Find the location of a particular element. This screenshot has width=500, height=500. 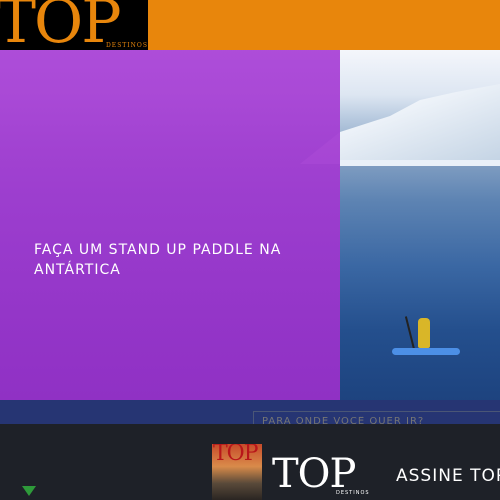

paddler is located at coordinates (424, 333).